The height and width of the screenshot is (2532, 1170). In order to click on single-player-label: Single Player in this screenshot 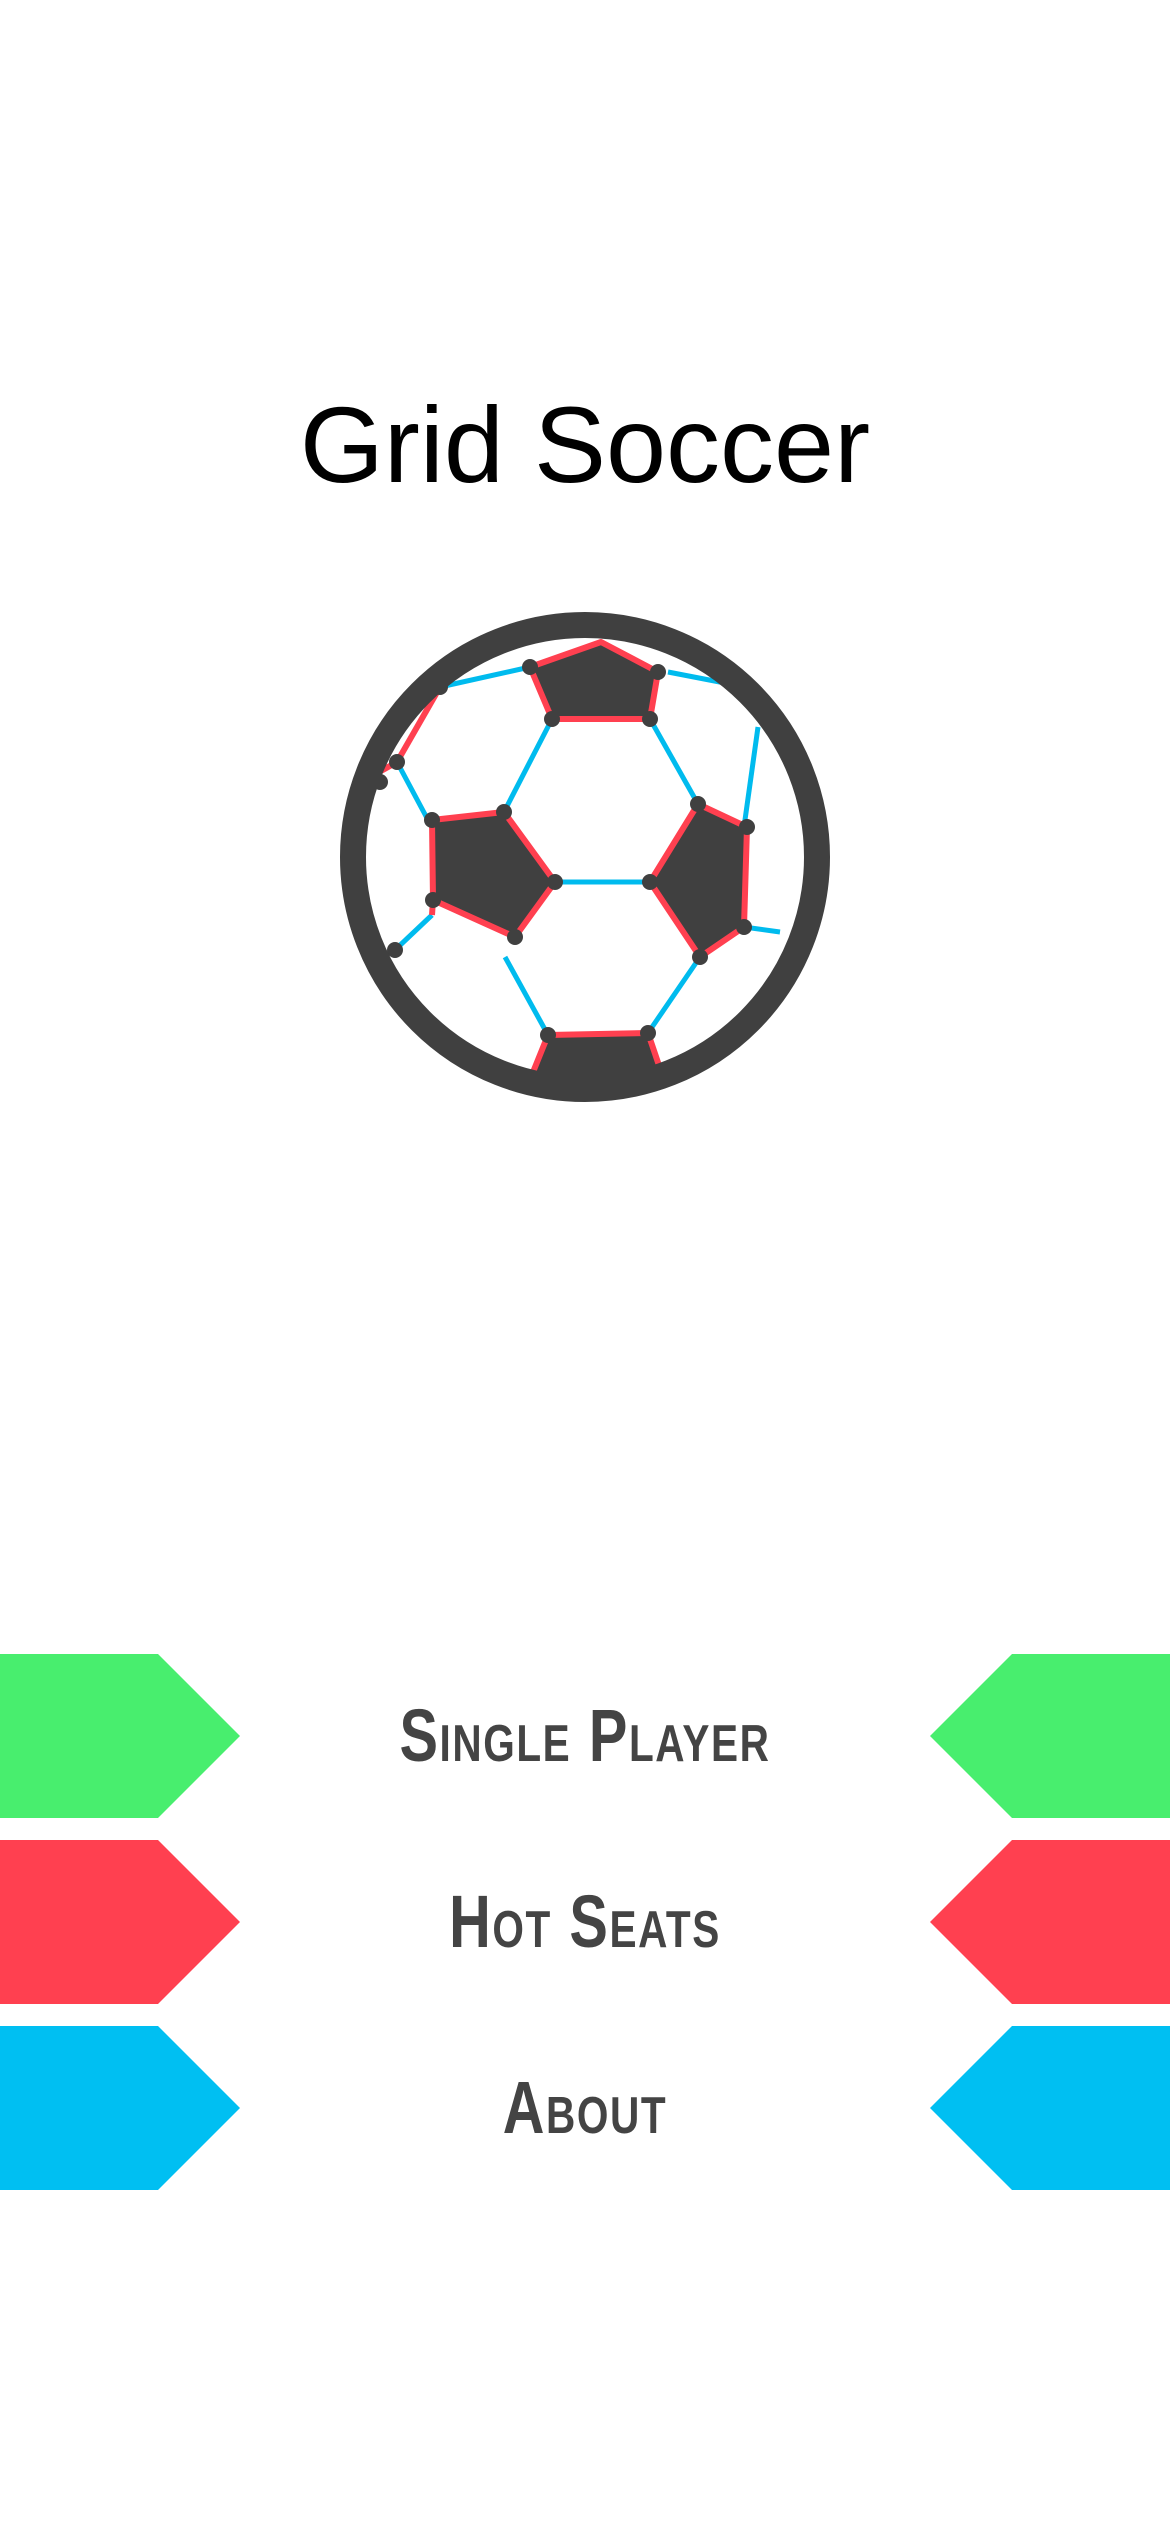, I will do `click(585, 1735)`.